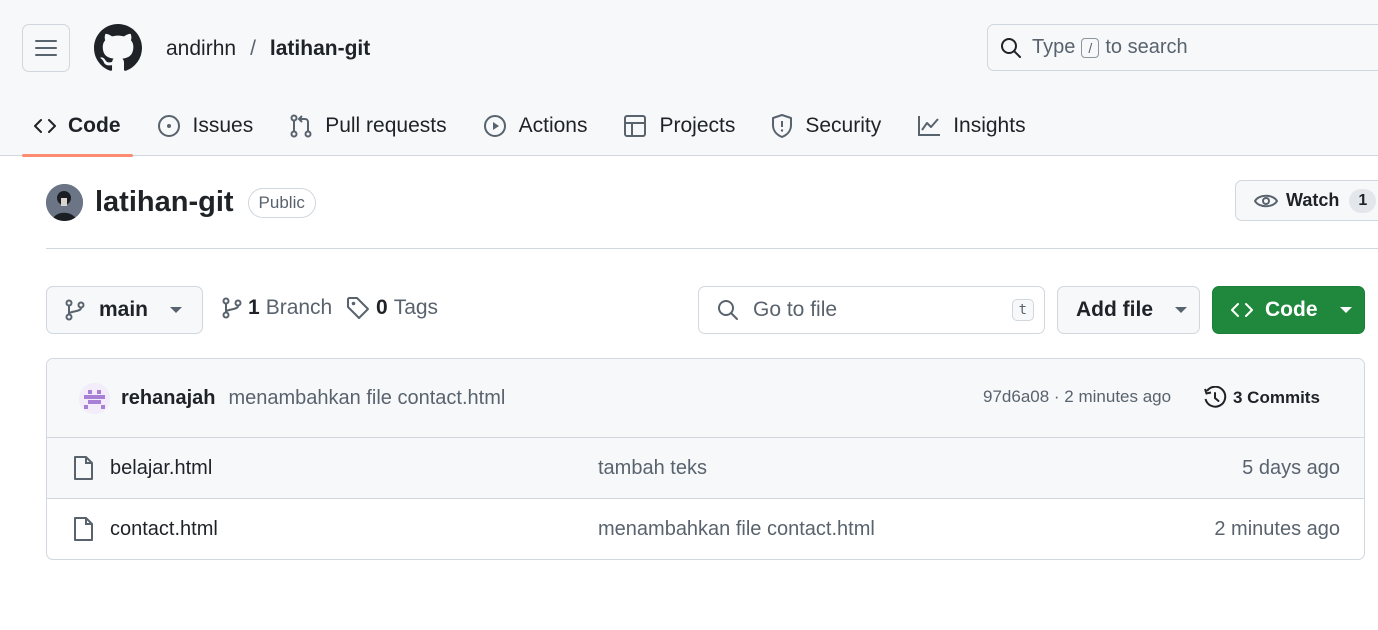 Image resolution: width=1378 pixels, height=630 pixels. I want to click on visibility-badge: Public, so click(281, 202).